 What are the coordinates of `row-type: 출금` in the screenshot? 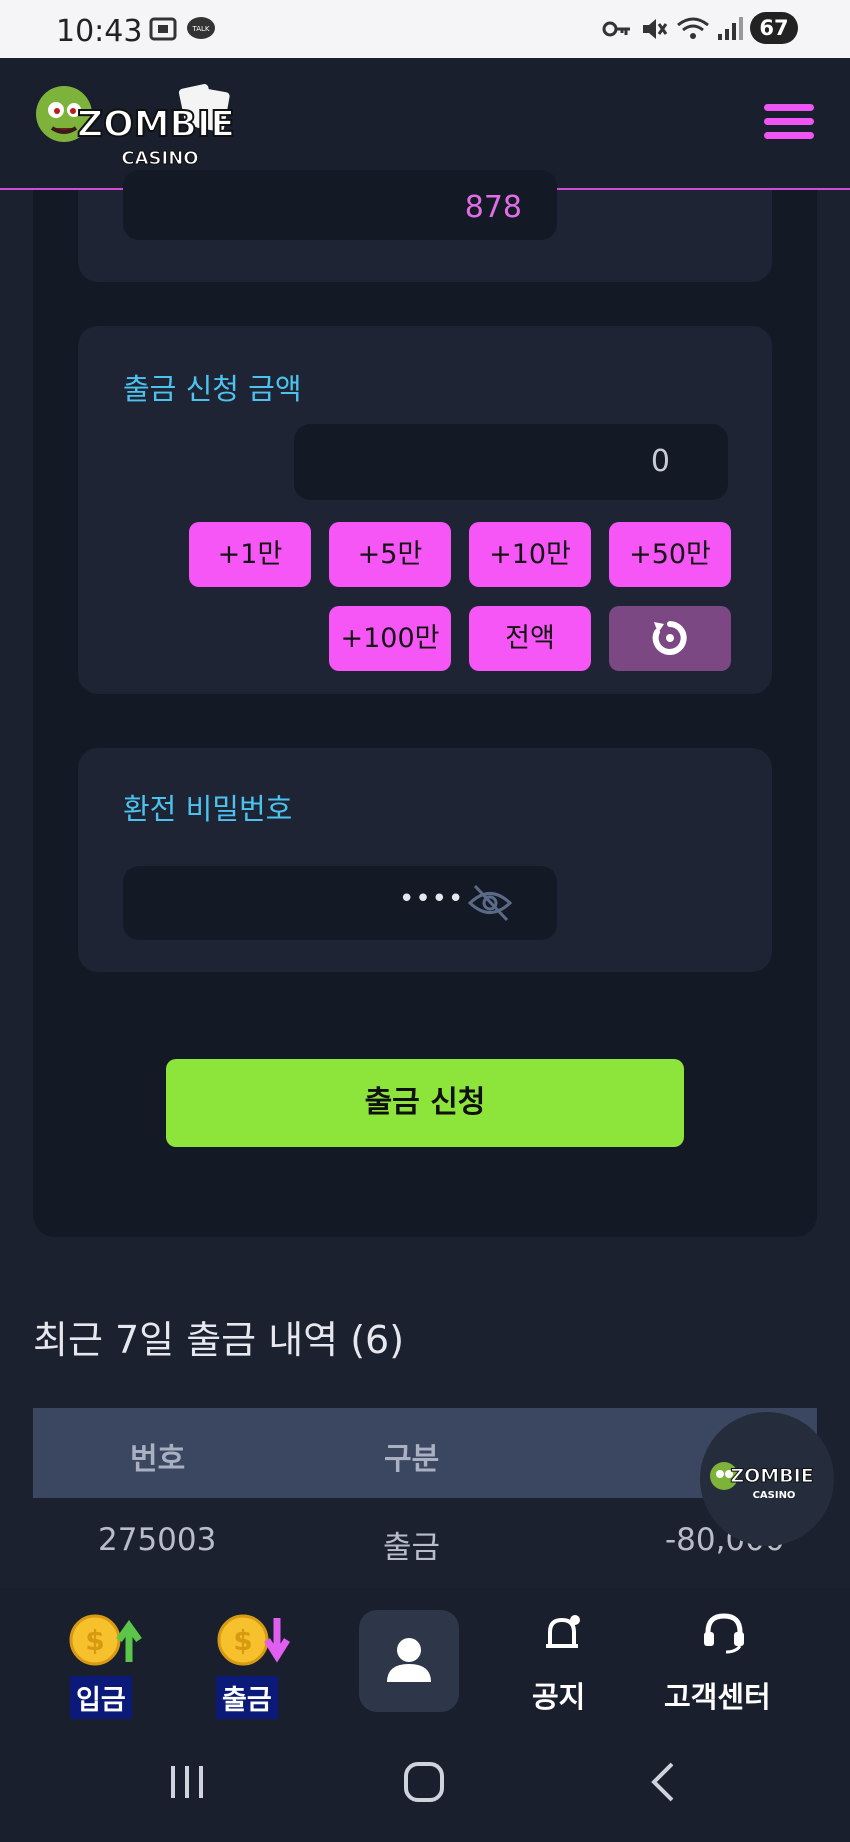 It's located at (412, 1548).